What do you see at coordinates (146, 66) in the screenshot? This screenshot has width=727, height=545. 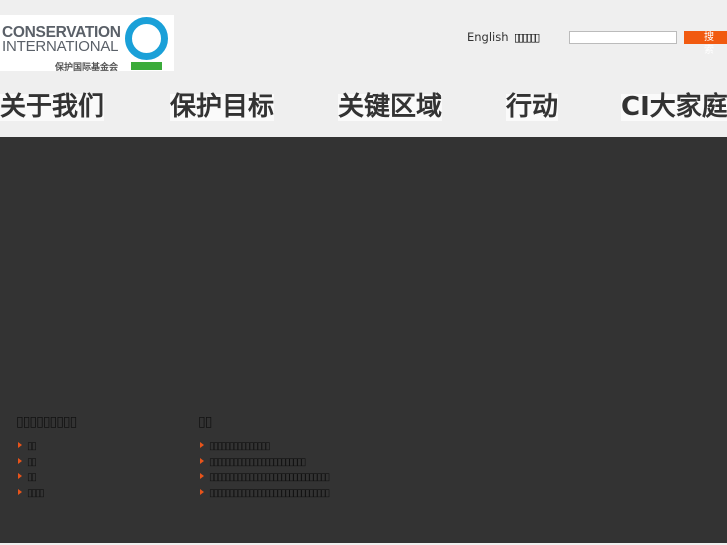 I see `logo-bar-icon` at bounding box center [146, 66].